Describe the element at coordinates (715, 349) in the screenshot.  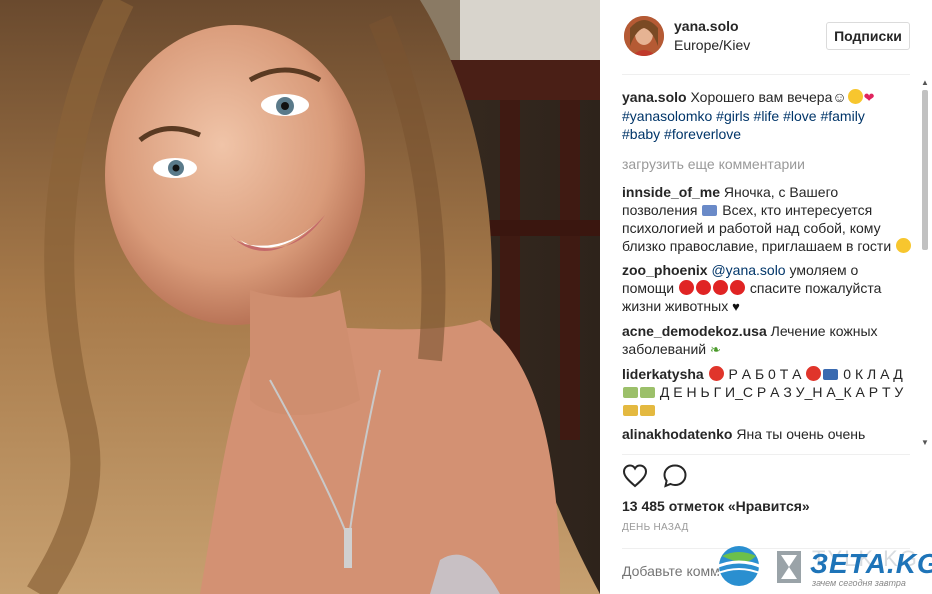
I see `leaf-emoji-icon: ❧` at that location.